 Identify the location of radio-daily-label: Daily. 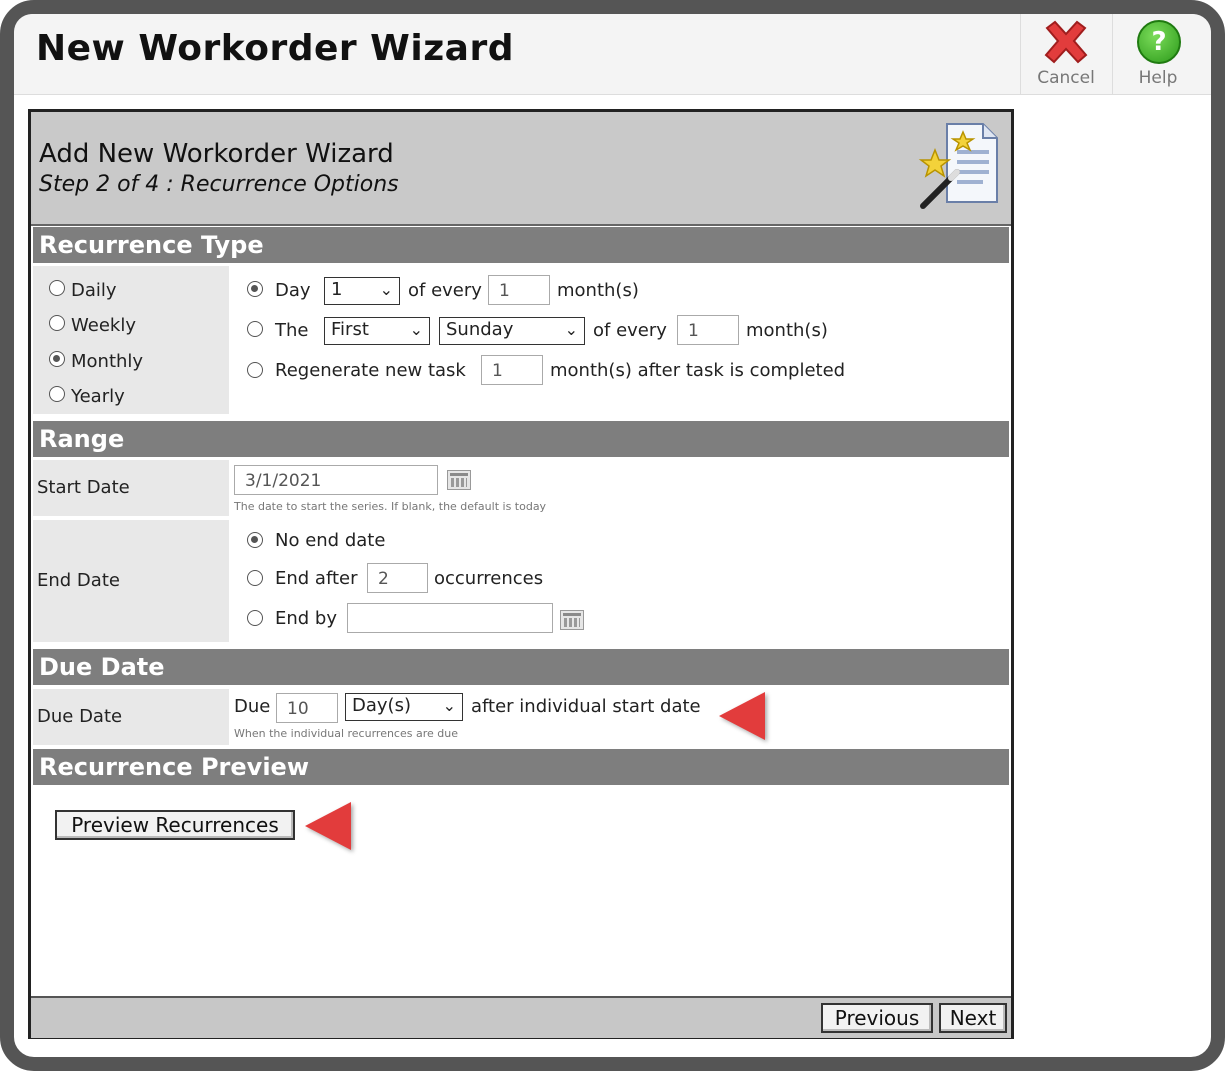
(94, 290).